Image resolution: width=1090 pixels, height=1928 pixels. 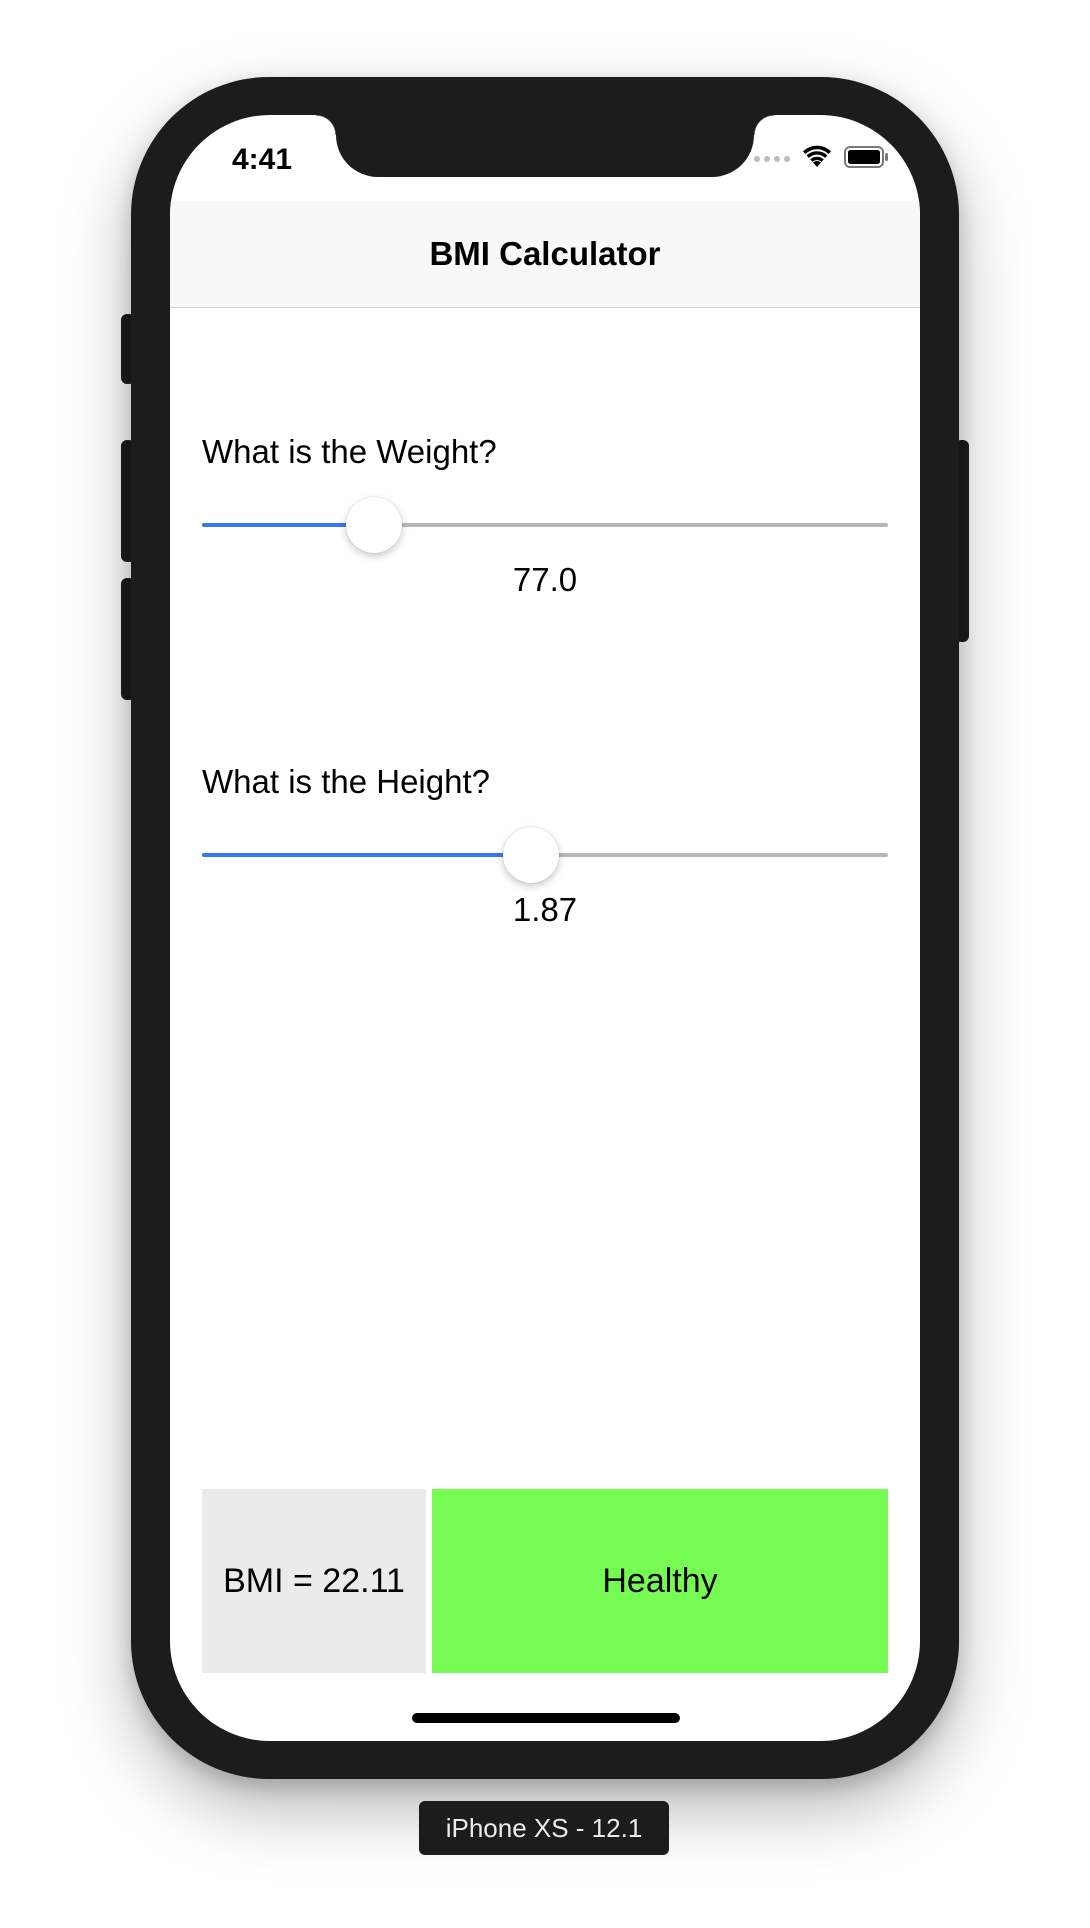 I want to click on signal-dots-icon, so click(x=772, y=159).